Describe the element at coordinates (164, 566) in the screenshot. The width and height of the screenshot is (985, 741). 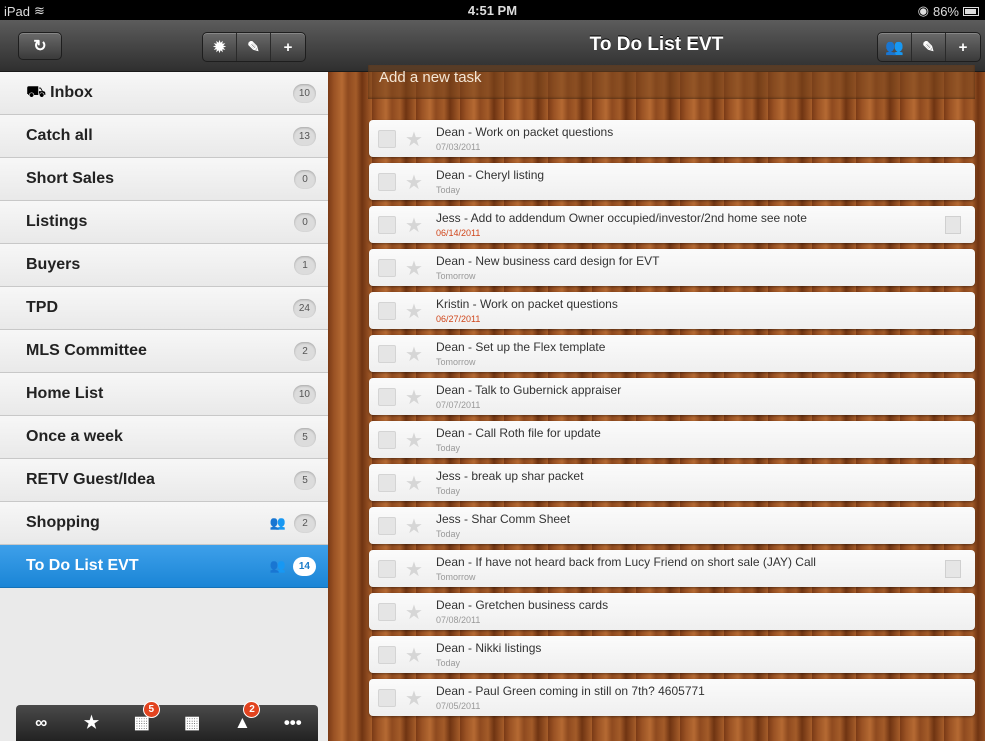
I see `list-item-to-do-list-evt: To Do List EVT 👥 14` at that location.